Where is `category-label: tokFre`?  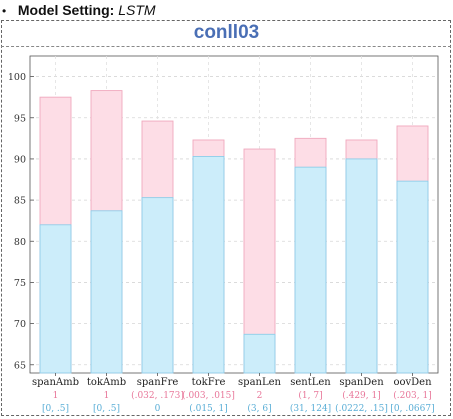
category-label: tokFre is located at coordinates (209, 382).